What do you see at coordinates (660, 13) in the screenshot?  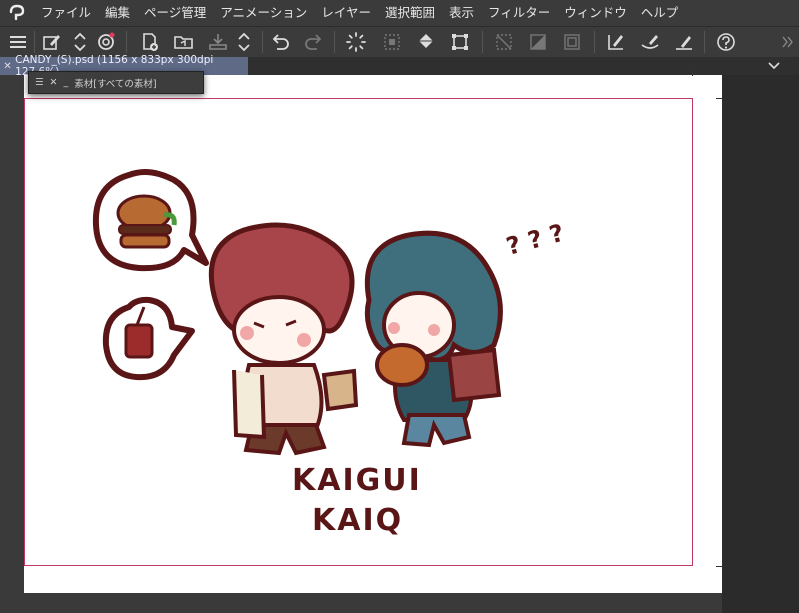 I see `menu-help: ヘルプ` at bounding box center [660, 13].